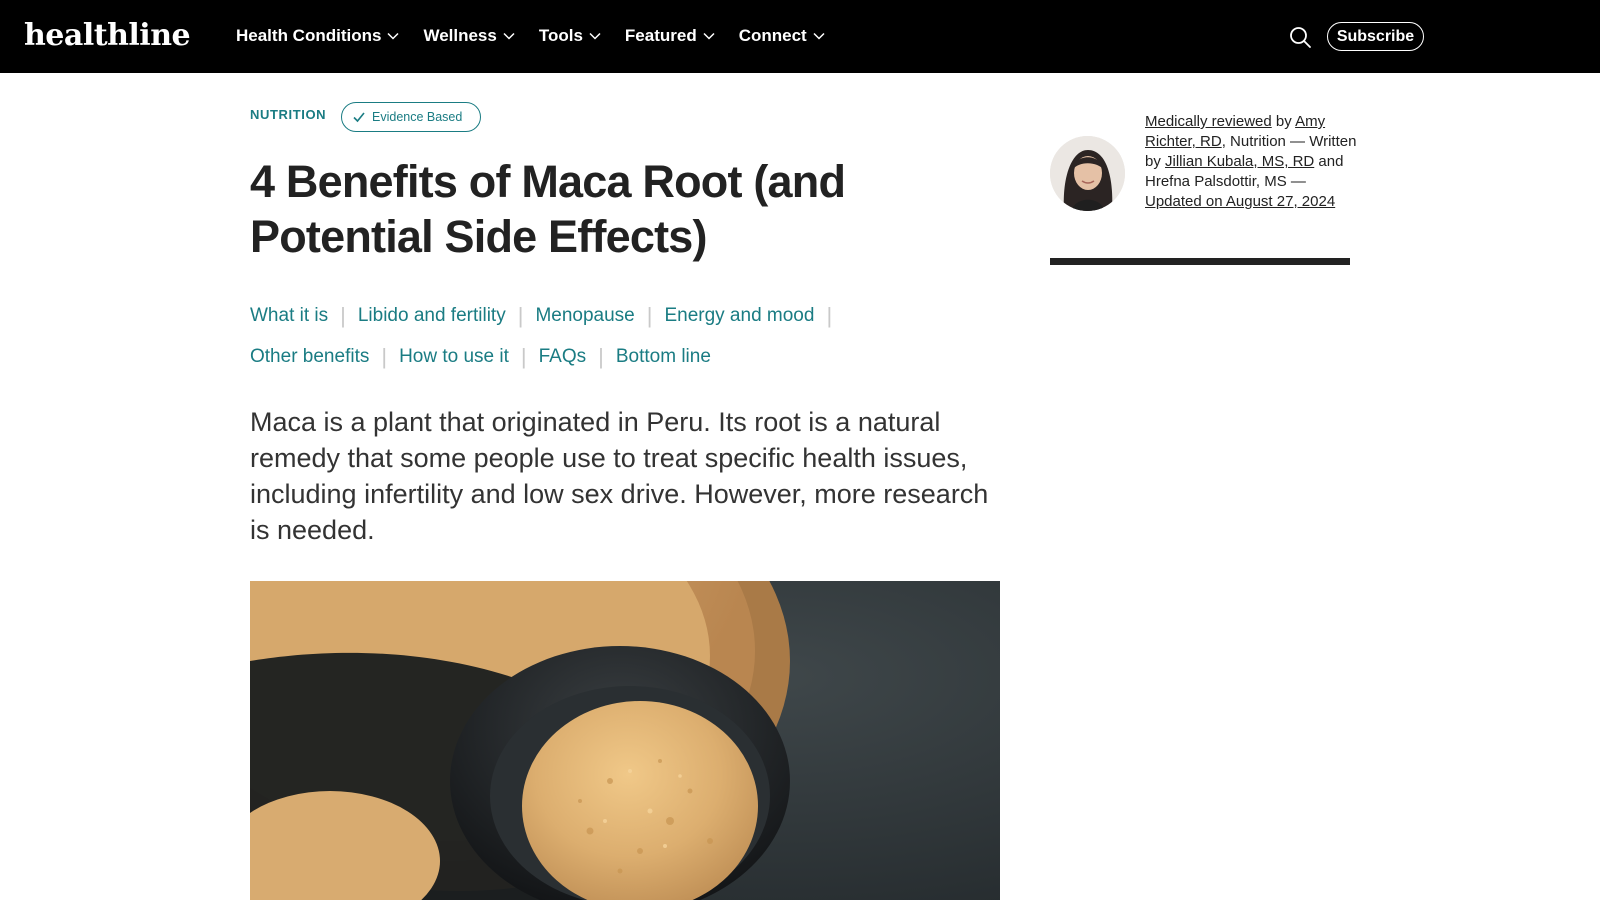 This screenshot has height=900, width=1600. What do you see at coordinates (432, 316) in the screenshot?
I see `toc-link-libido: Libido and fertility` at bounding box center [432, 316].